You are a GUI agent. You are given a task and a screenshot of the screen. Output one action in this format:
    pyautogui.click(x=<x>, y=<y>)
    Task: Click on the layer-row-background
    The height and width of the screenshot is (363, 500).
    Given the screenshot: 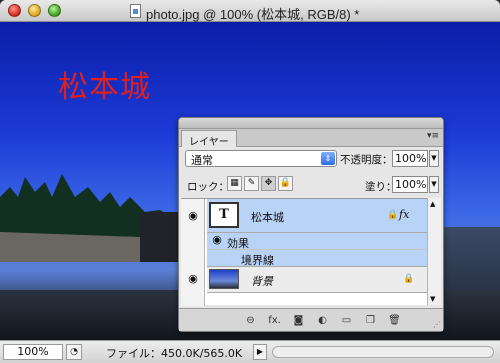 What is the action you would take?
    pyautogui.click(x=317, y=280)
    